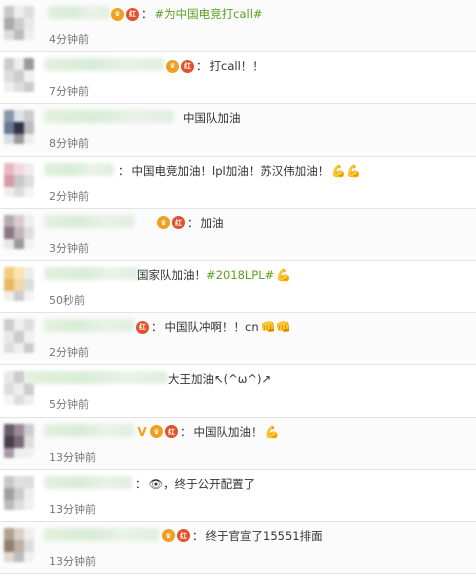 The image size is (476, 582). Describe the element at coordinates (238, 78) in the screenshot. I see `comment-row: ♛ 红：打call！！ 7分钟前` at that location.